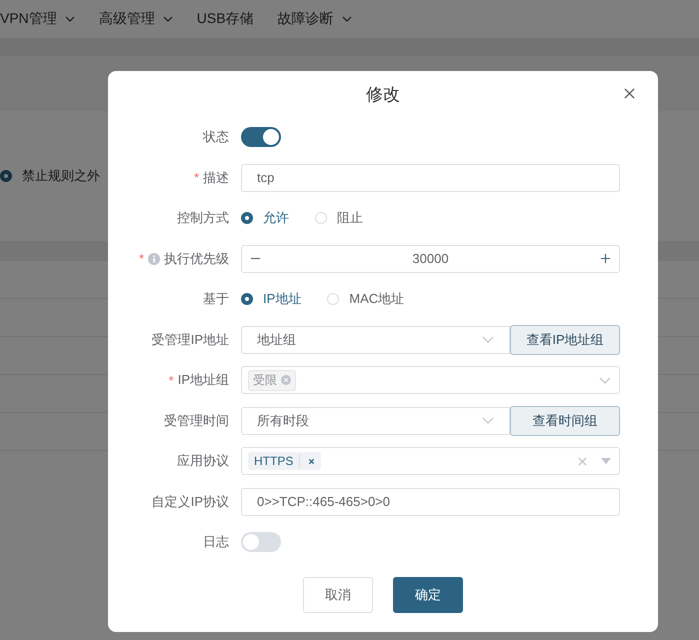  What do you see at coordinates (338, 594) in the screenshot?
I see `cancel-button: 取消` at bounding box center [338, 594].